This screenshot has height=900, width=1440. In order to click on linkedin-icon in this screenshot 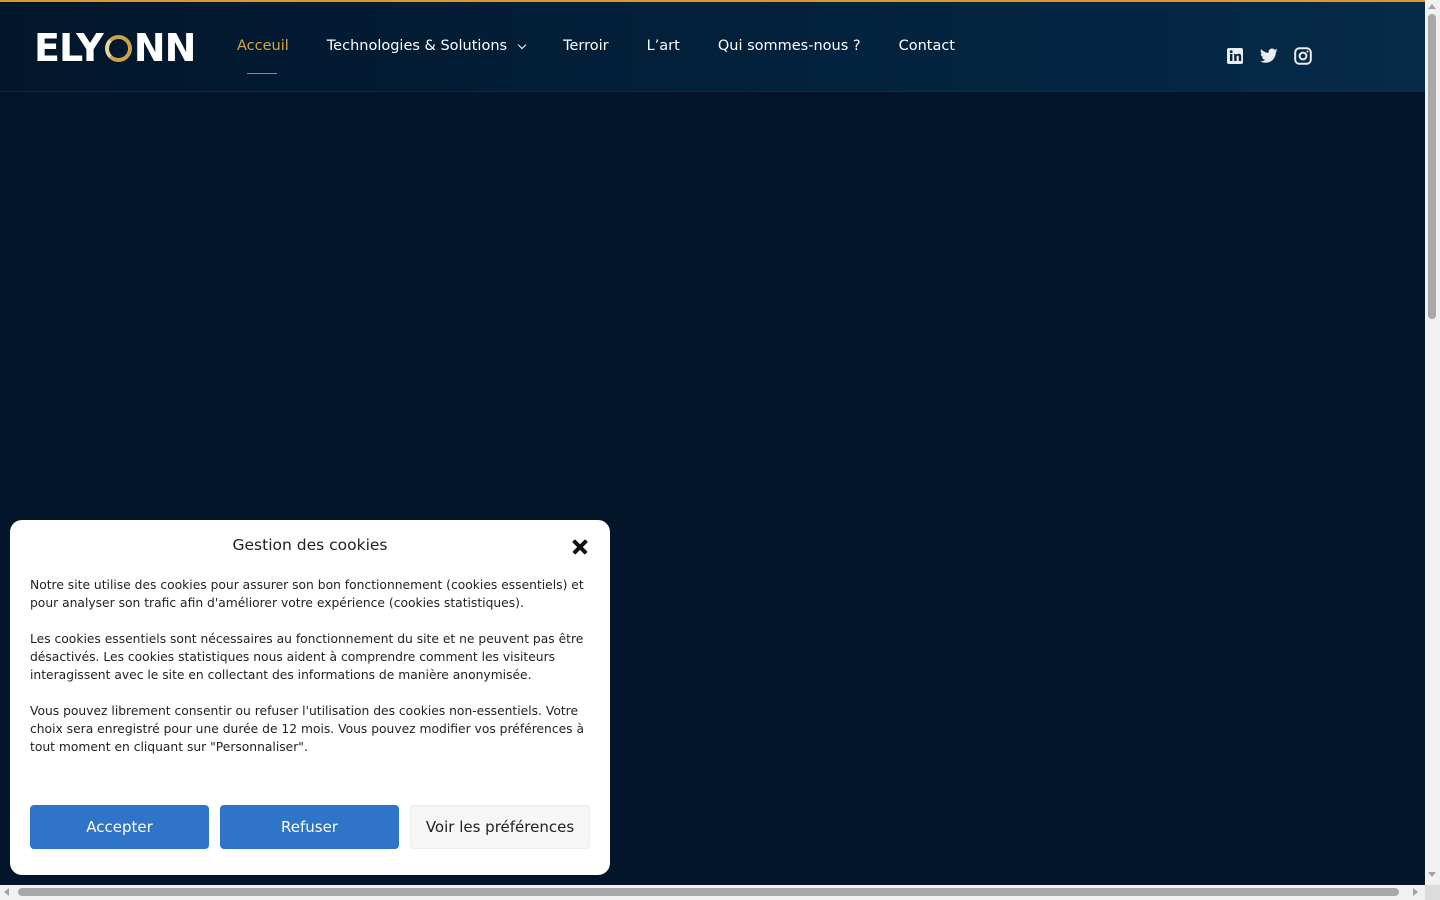, I will do `click(1235, 56)`.